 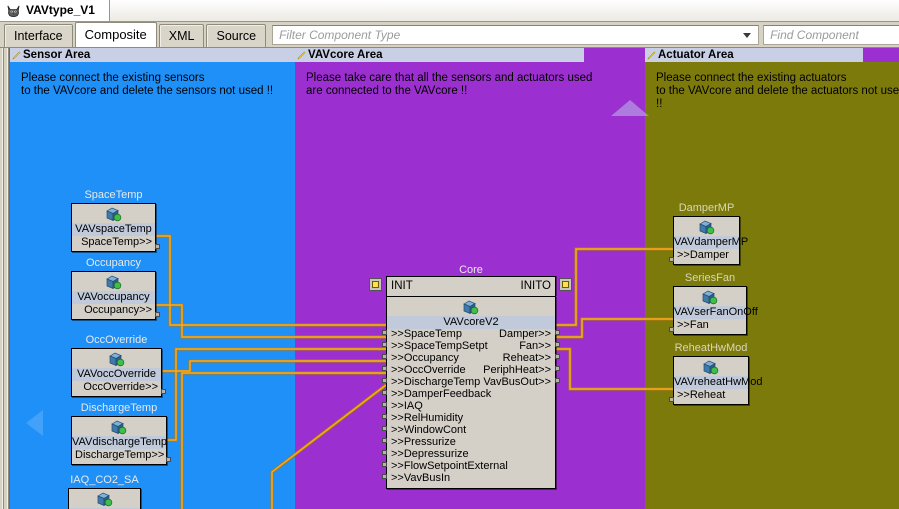 What do you see at coordinates (517, 370) in the screenshot?
I see `core-out-port: PeriphHeat>>` at bounding box center [517, 370].